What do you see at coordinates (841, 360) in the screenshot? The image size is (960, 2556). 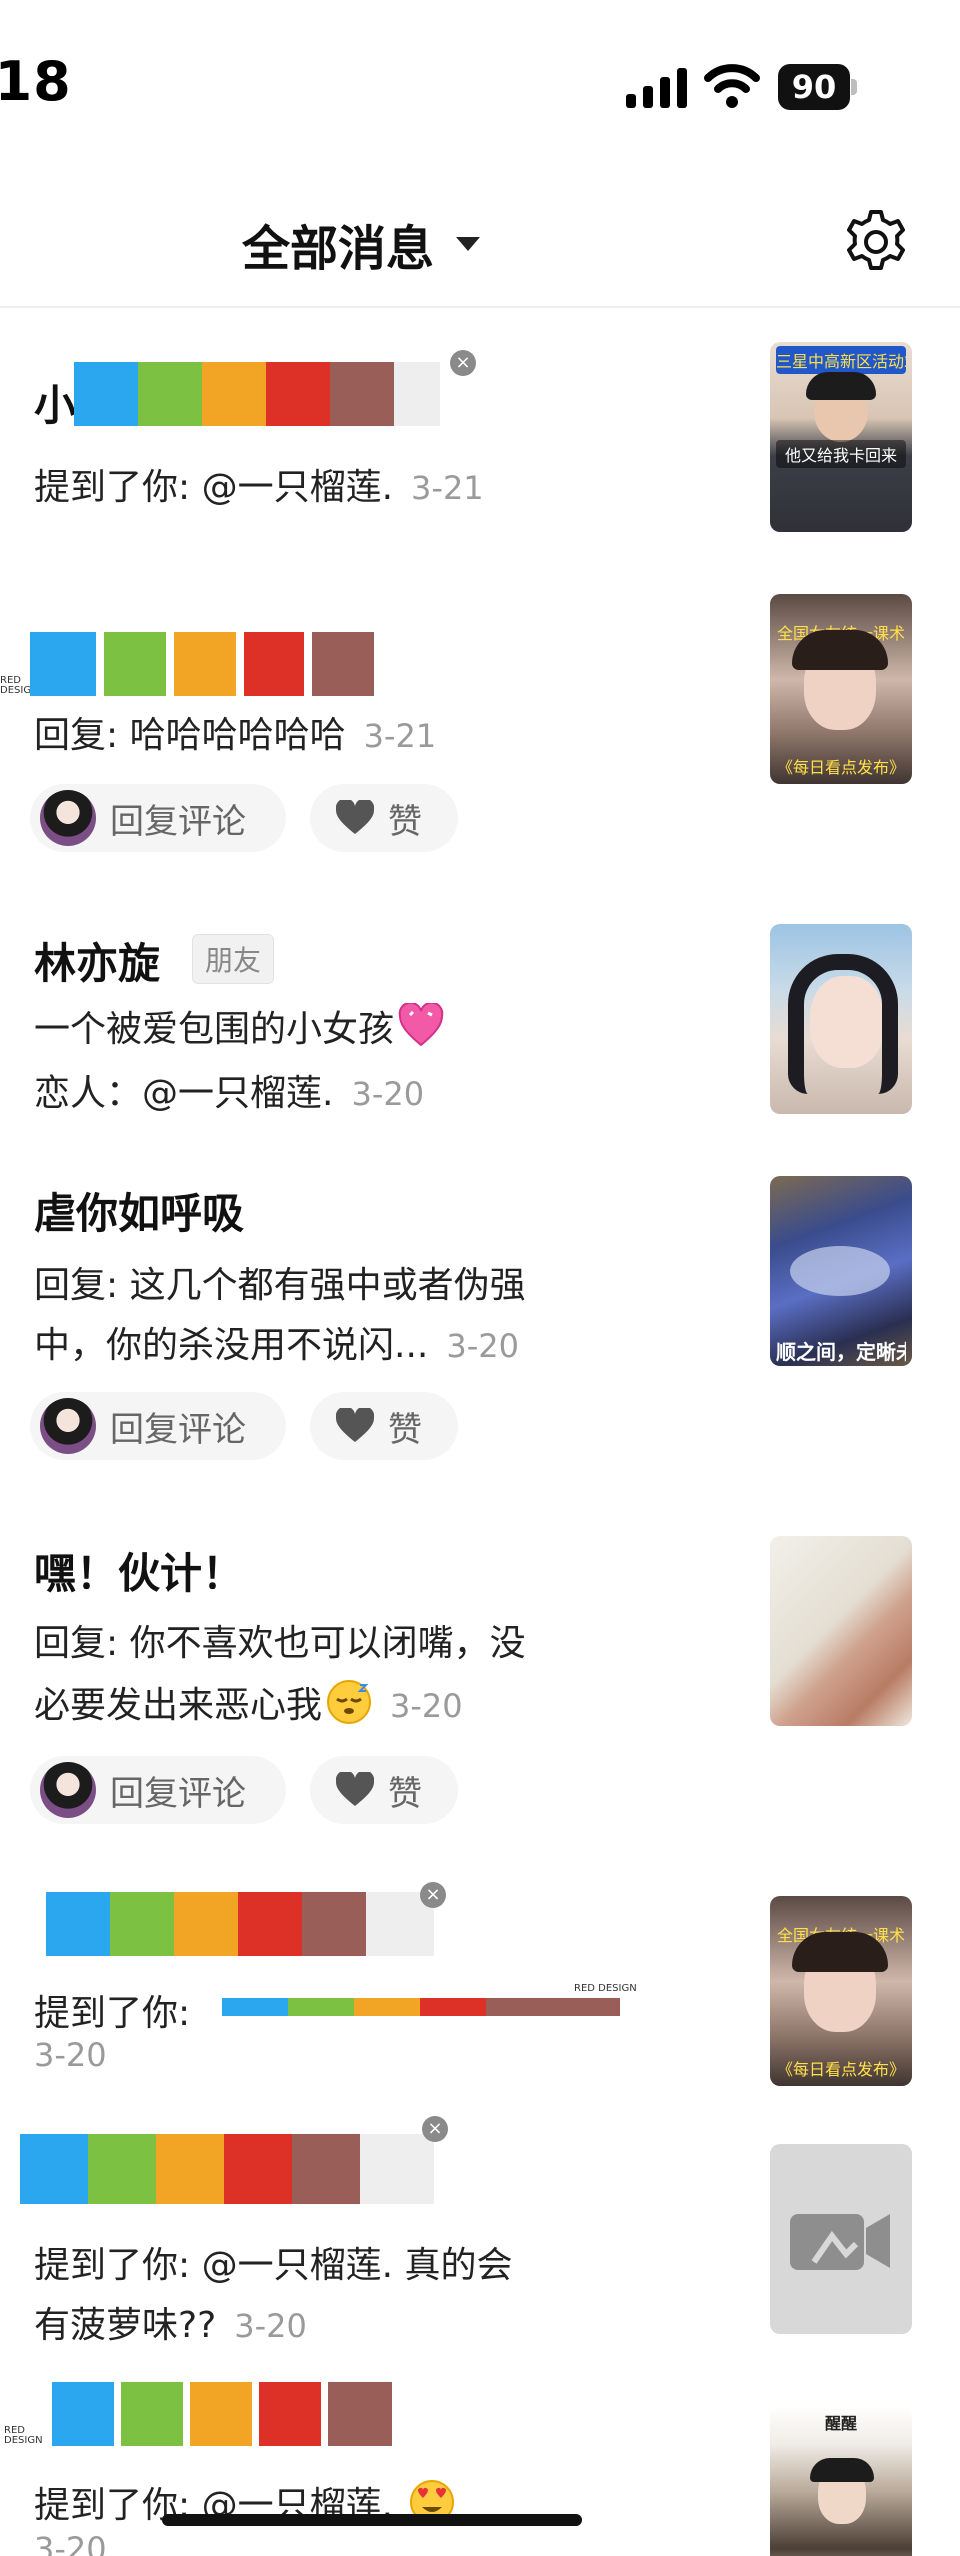 I see `thumbnail-caption: 三星中高新区活动站` at bounding box center [841, 360].